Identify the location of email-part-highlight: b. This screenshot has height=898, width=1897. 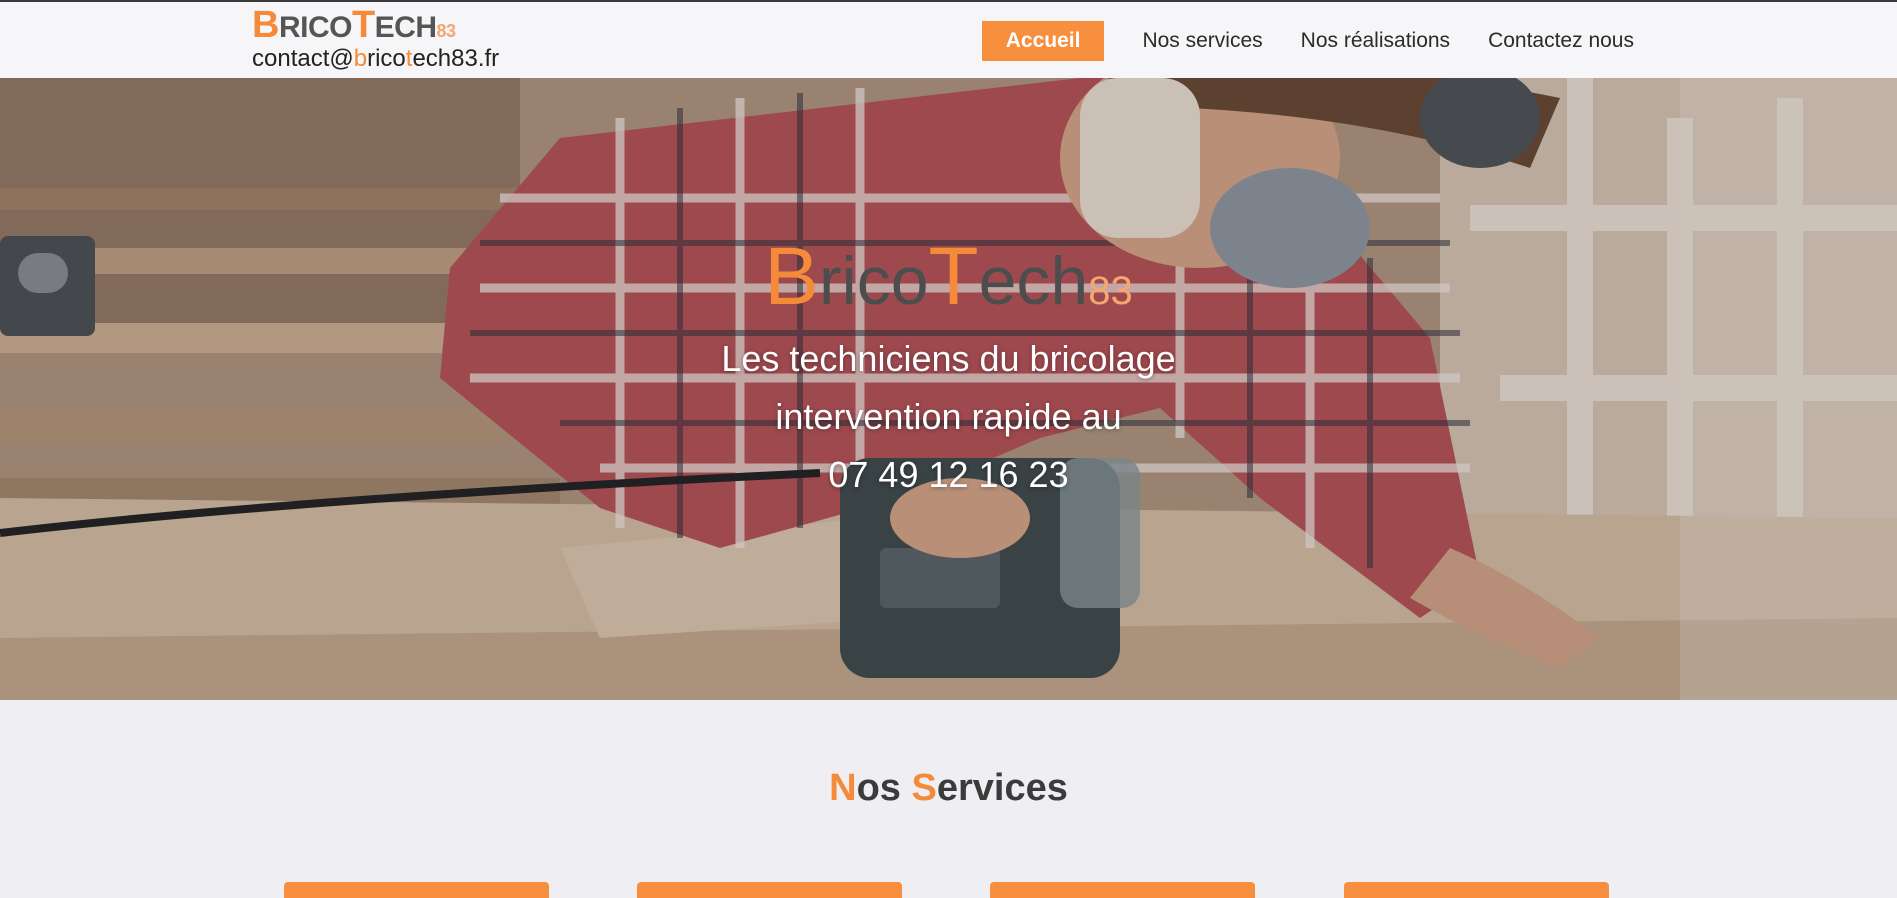
(360, 58).